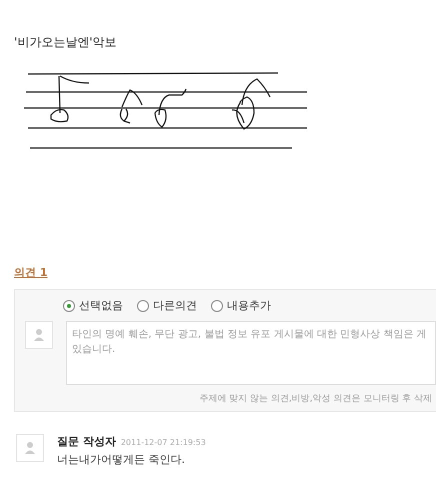 Image resolution: width=436 pixels, height=485 pixels. I want to click on post-title: '비가오는날엔'악보, so click(66, 42).